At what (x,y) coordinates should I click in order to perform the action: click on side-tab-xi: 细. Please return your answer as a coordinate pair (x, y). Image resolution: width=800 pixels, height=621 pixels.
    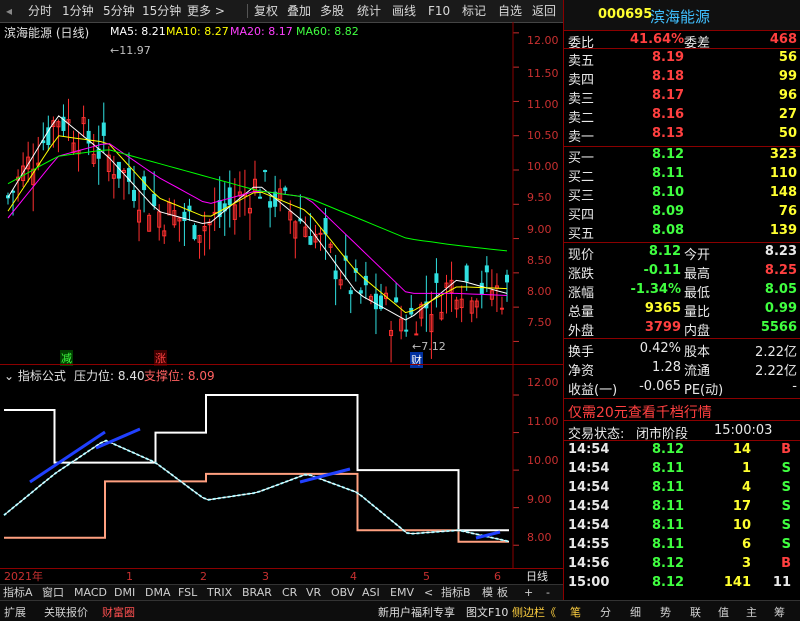
    Looking at the image, I should click on (635, 612).